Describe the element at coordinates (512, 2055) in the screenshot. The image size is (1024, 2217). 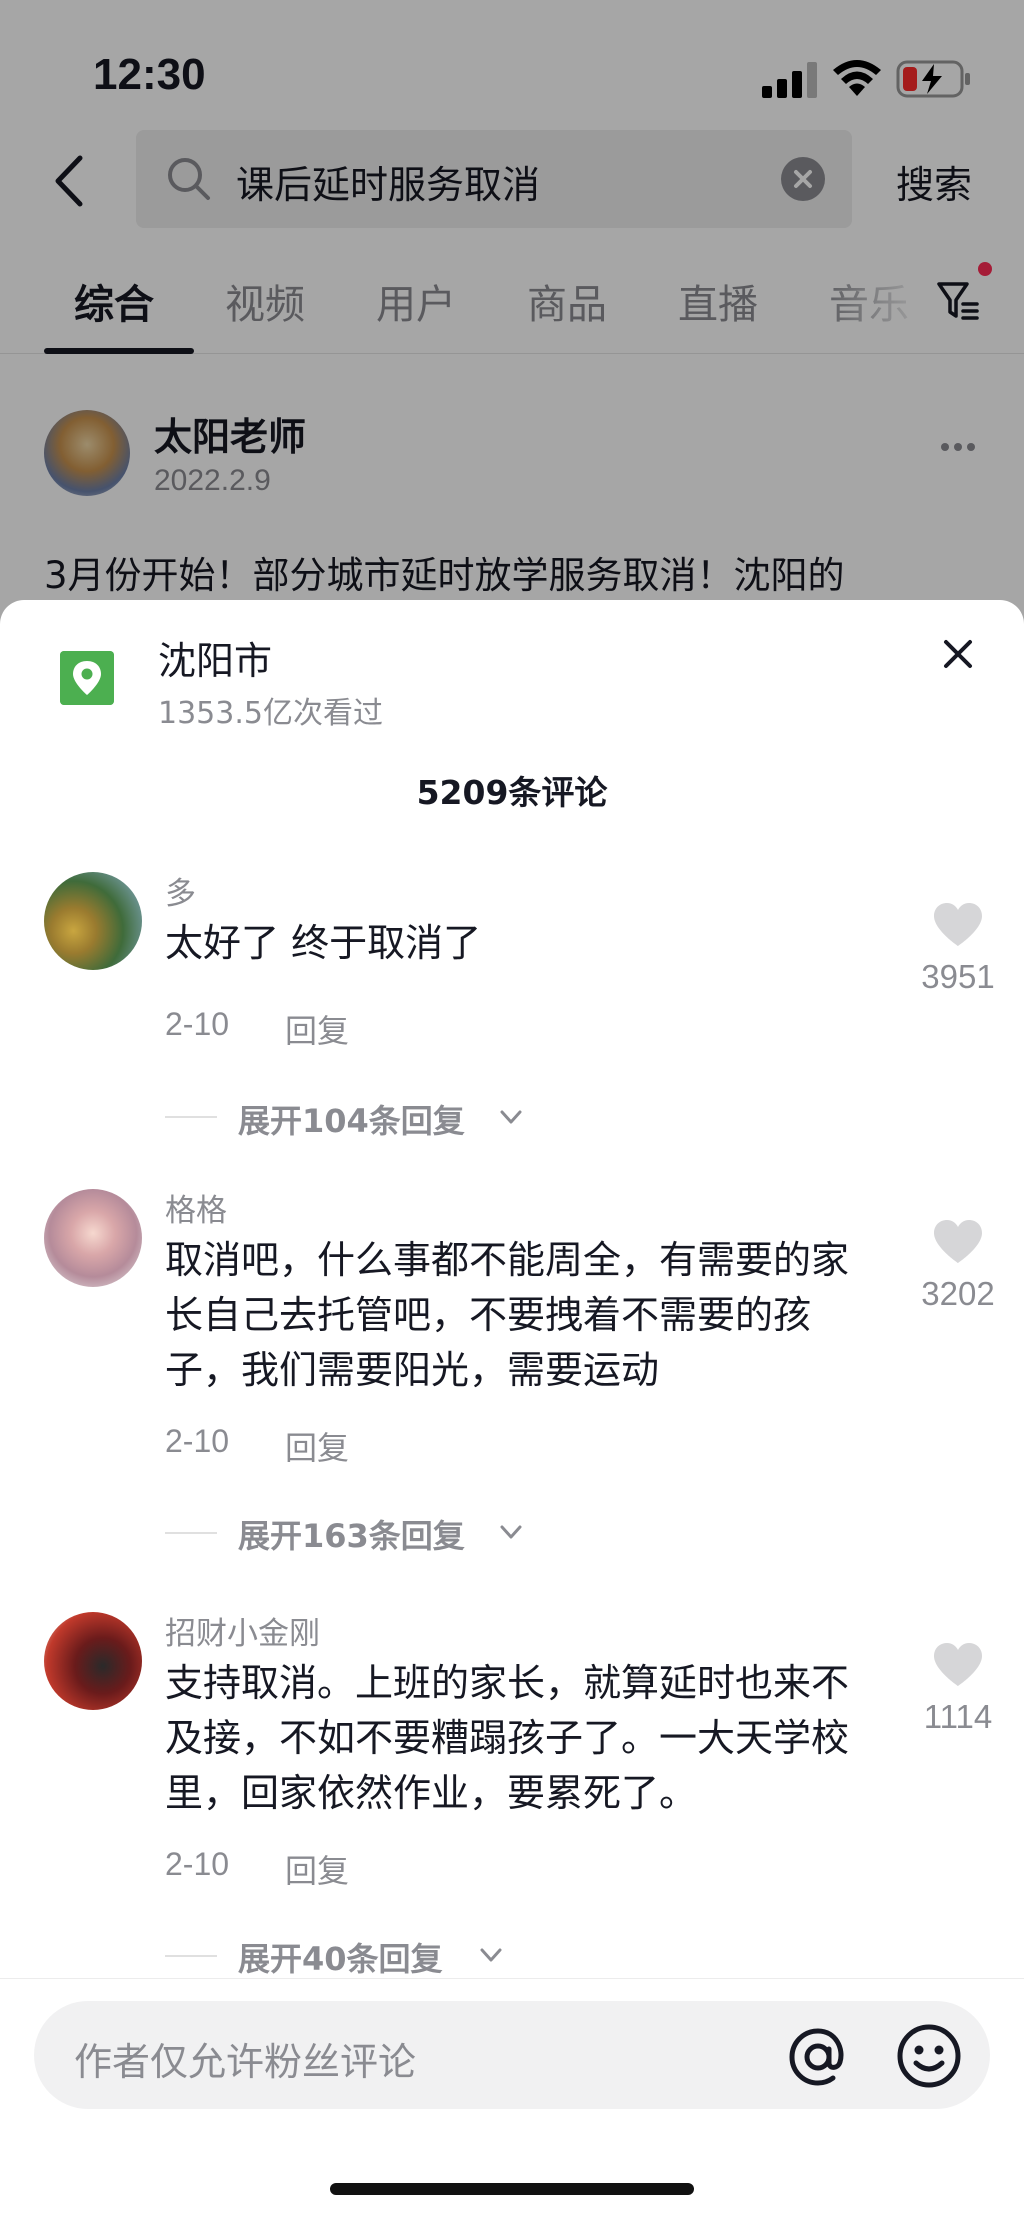
I see `comment-input: 作者仅允许粉丝评论` at that location.